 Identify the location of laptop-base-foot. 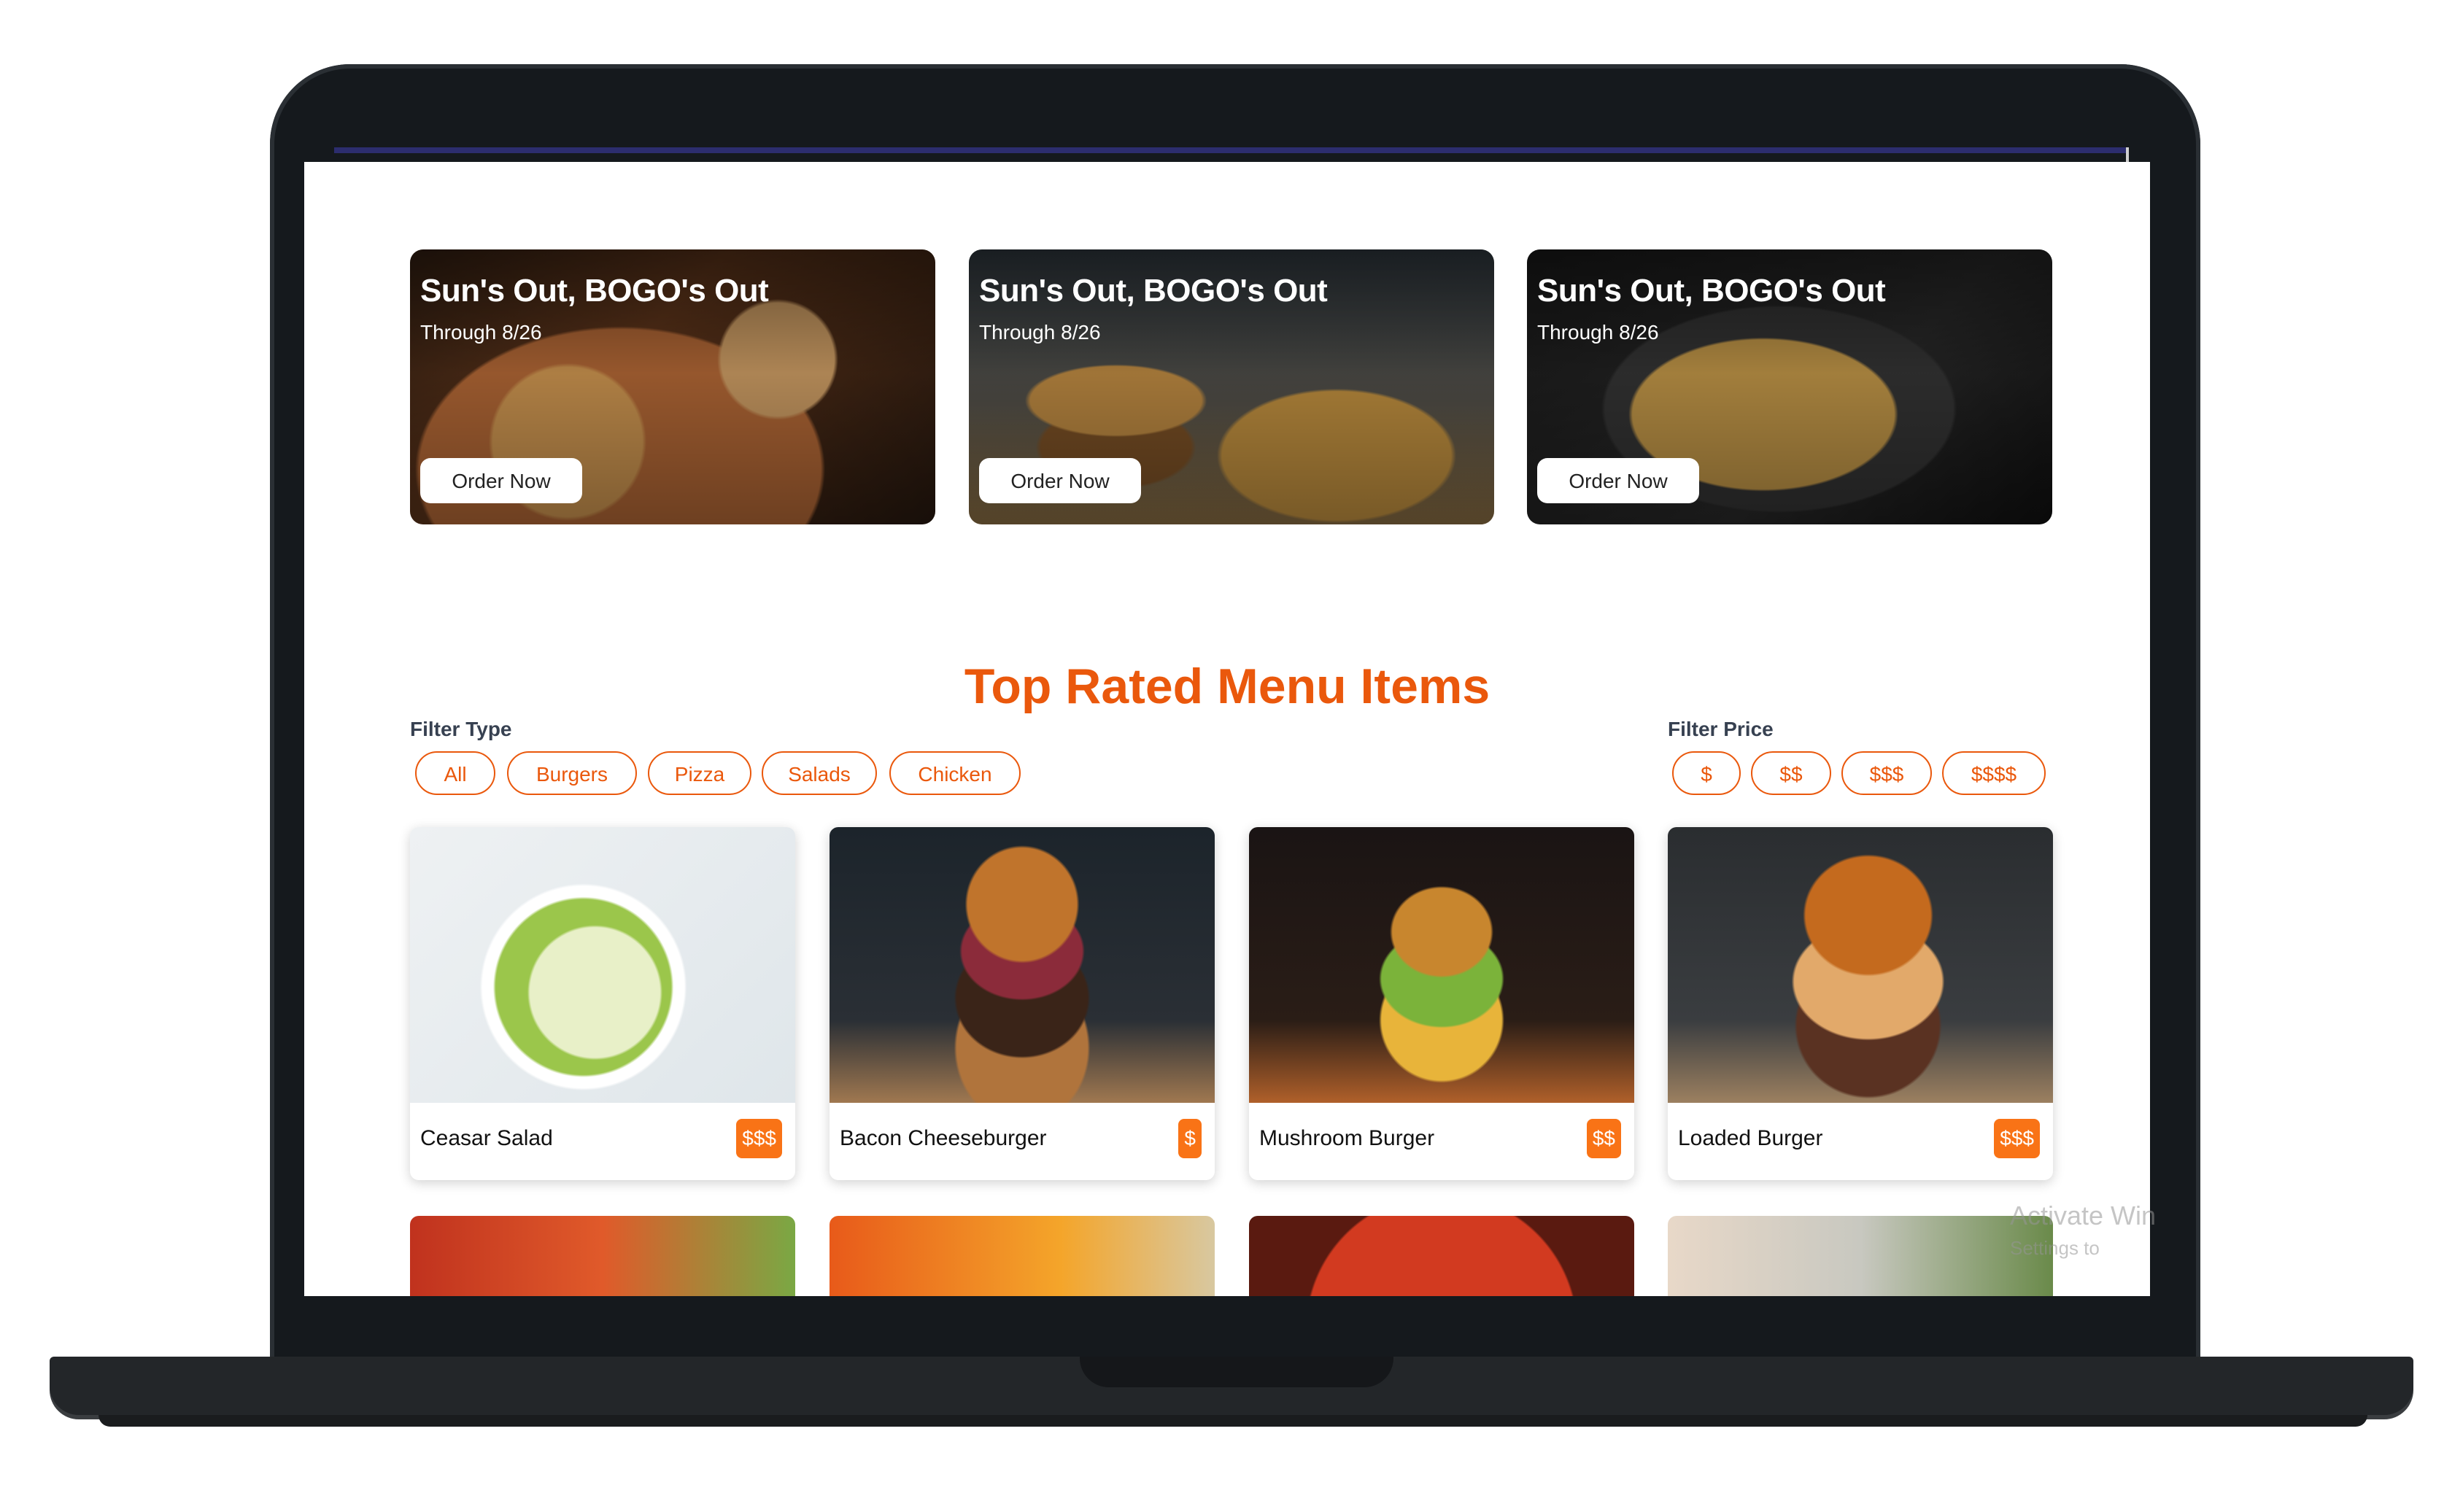
(1232, 1421).